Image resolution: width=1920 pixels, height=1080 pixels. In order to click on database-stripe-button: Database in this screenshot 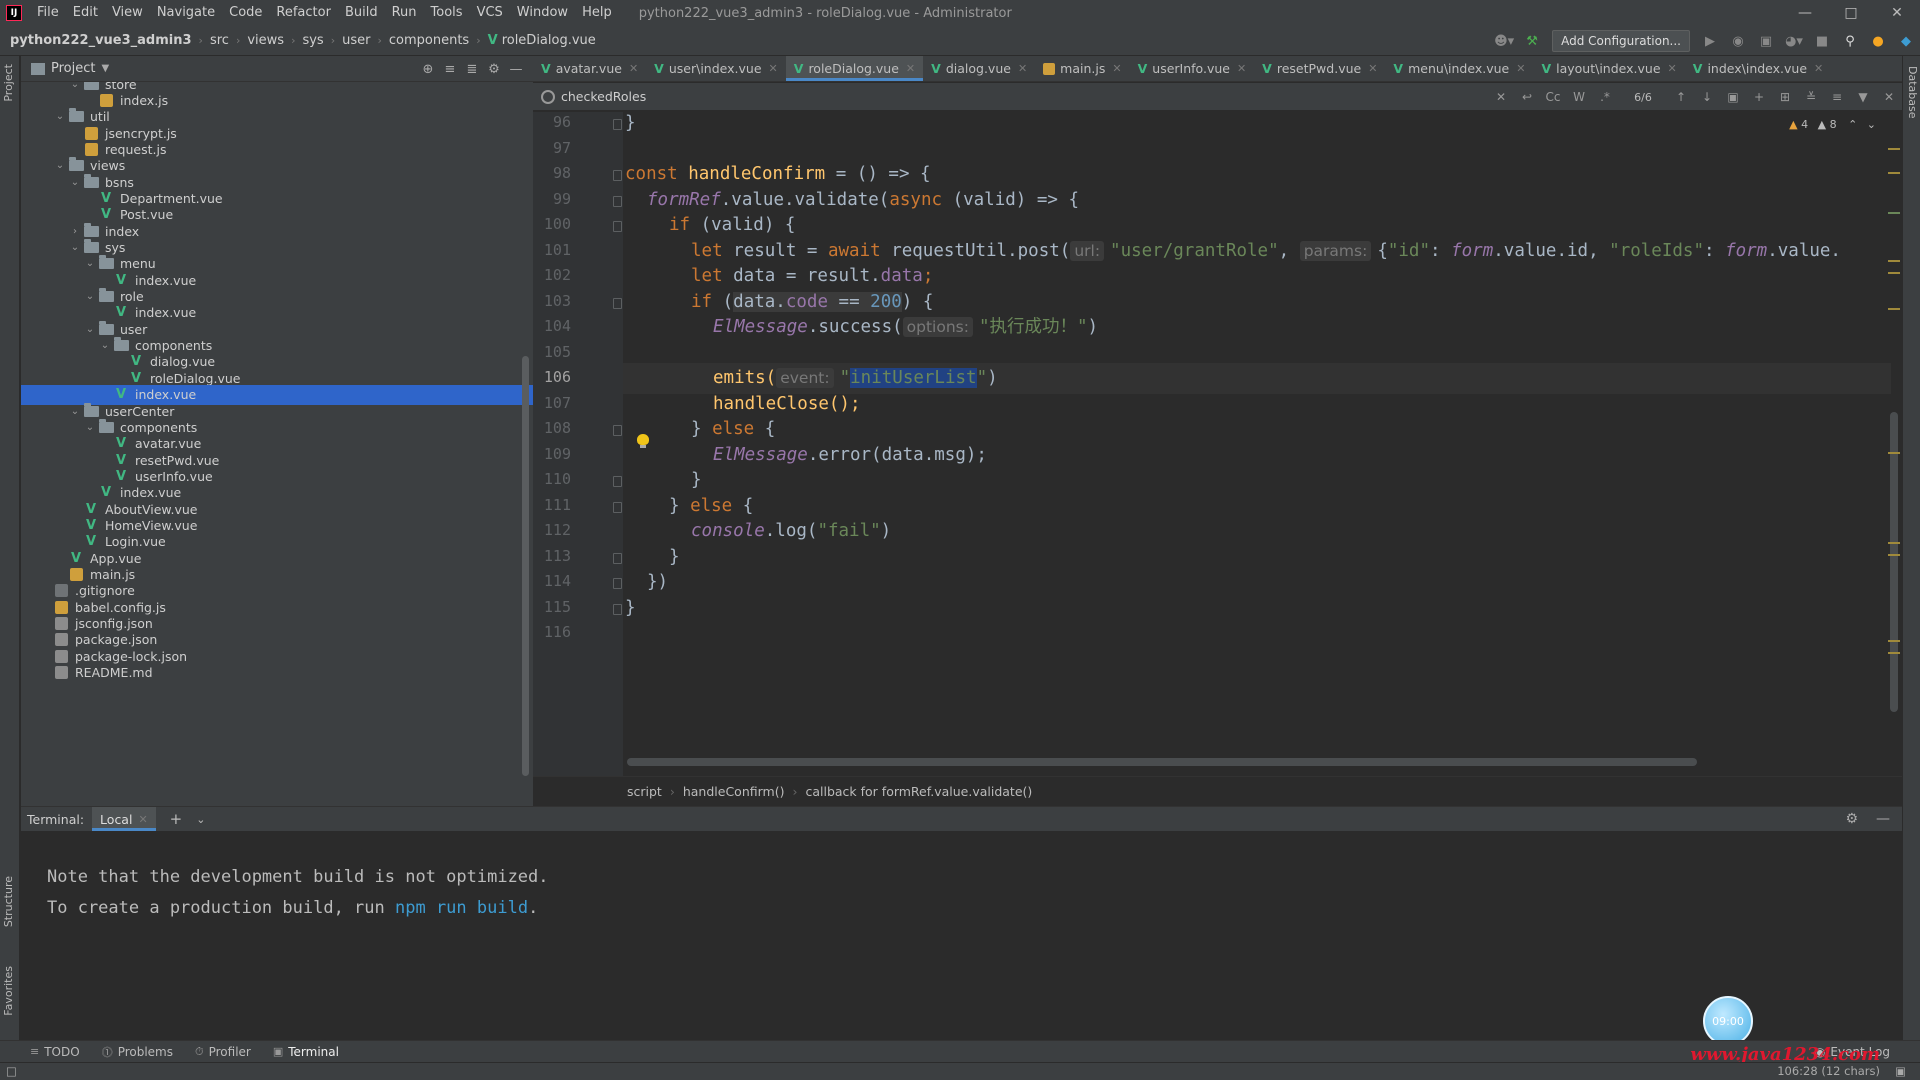, I will do `click(1912, 92)`.